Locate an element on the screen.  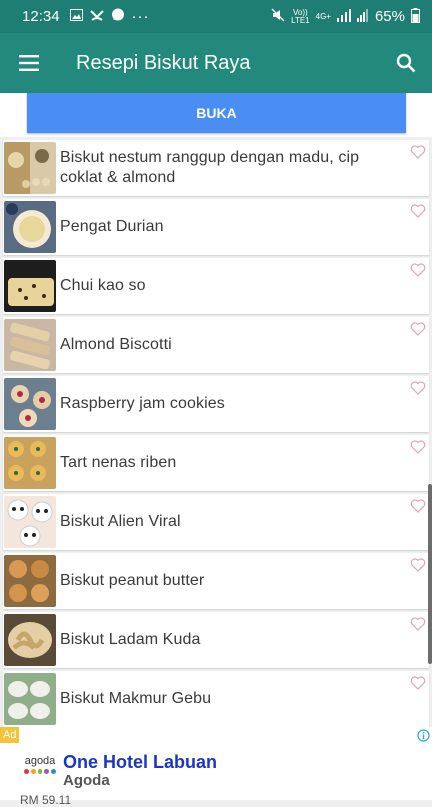
list-item: Almond Biscotti is located at coordinates (216, 345).